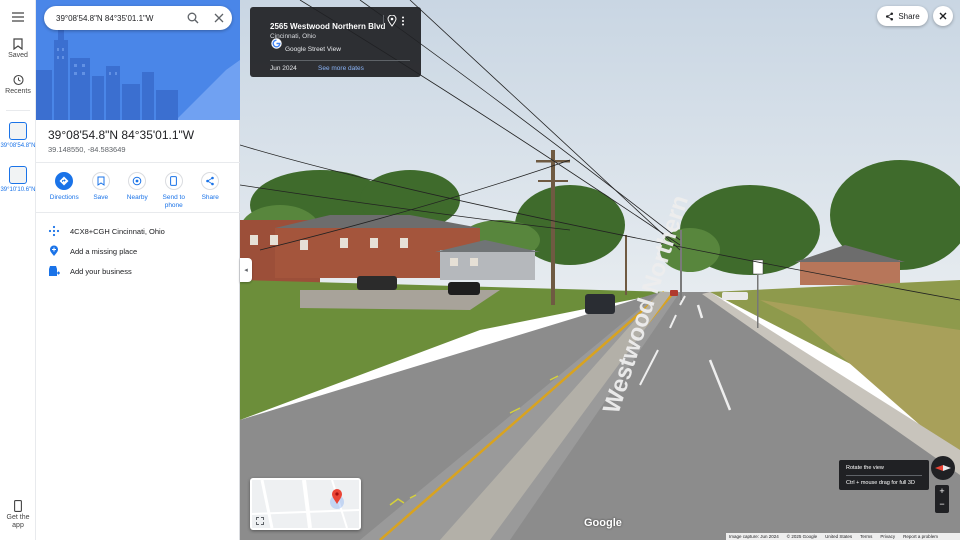 The width and height of the screenshot is (960, 540). I want to click on menu-icon, so click(18, 17).